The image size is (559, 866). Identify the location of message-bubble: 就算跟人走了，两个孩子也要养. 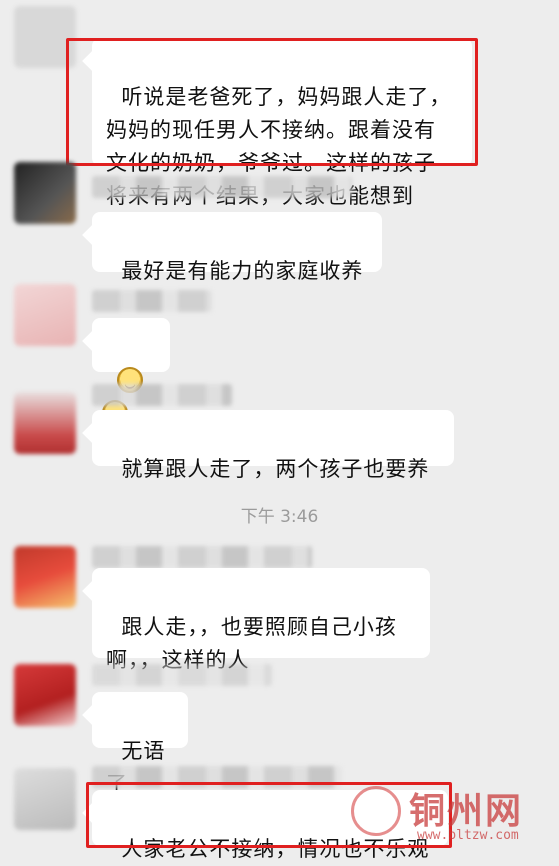
(273, 445).